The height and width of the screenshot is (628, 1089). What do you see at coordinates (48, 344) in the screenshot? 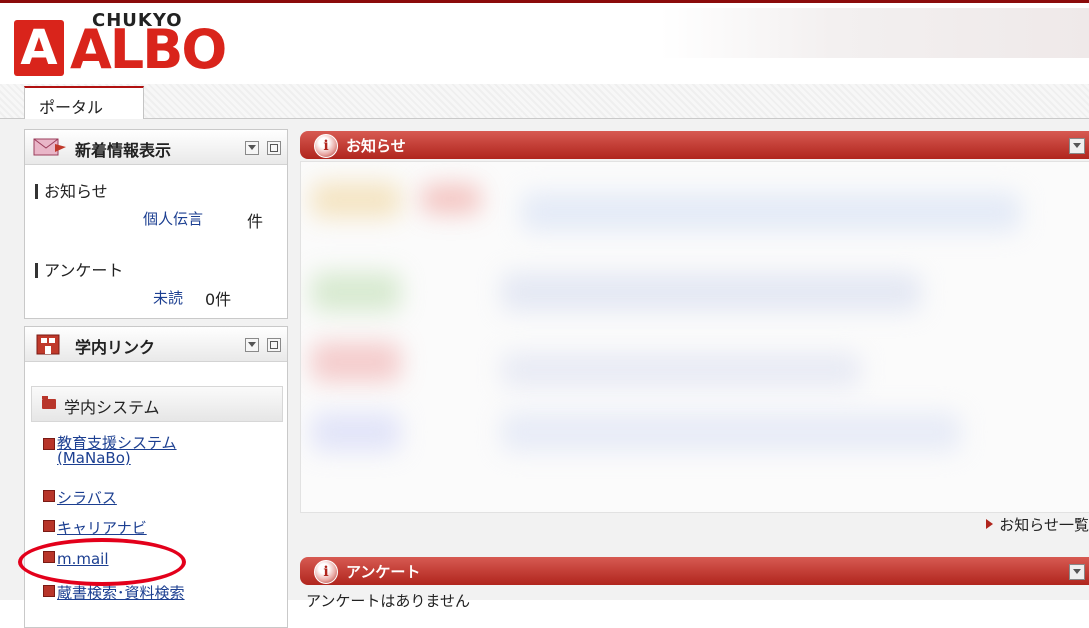
I see `building-icon` at bounding box center [48, 344].